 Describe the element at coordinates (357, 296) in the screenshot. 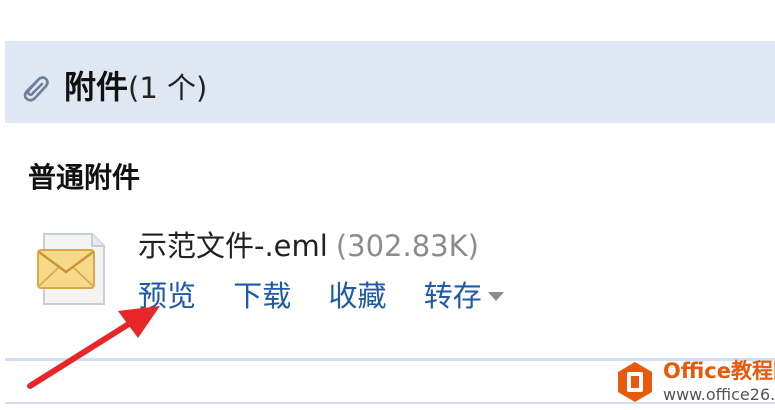

I see `favorite-link: 收藏` at that location.